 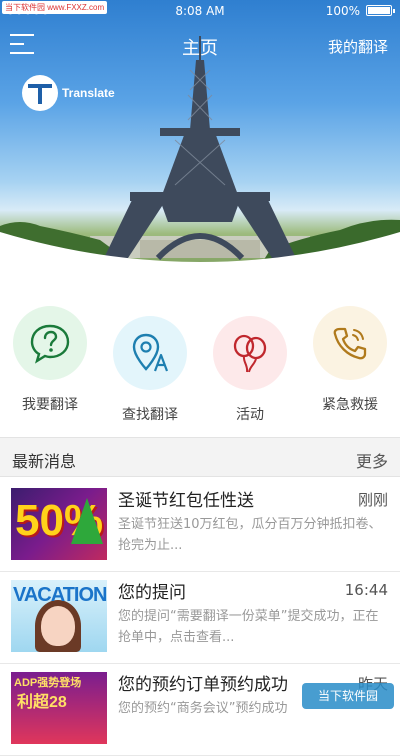 I want to click on action-emergency-help: 紧急救援, so click(x=350, y=360).